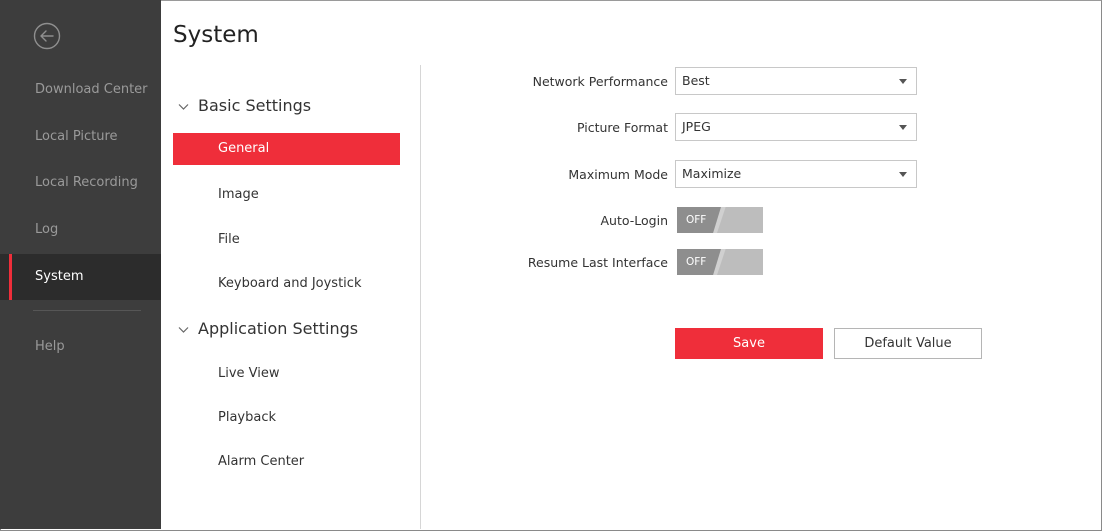  What do you see at coordinates (618, 174) in the screenshot?
I see `maximum-mode-label: Maximum Mode` at bounding box center [618, 174].